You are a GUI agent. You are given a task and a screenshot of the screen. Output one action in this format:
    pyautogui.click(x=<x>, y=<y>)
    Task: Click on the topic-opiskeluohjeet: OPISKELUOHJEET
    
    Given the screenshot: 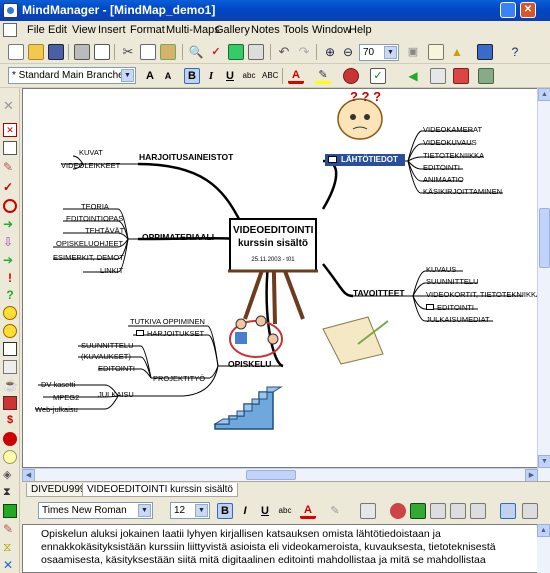 What is the action you would take?
    pyautogui.click(x=89, y=243)
    